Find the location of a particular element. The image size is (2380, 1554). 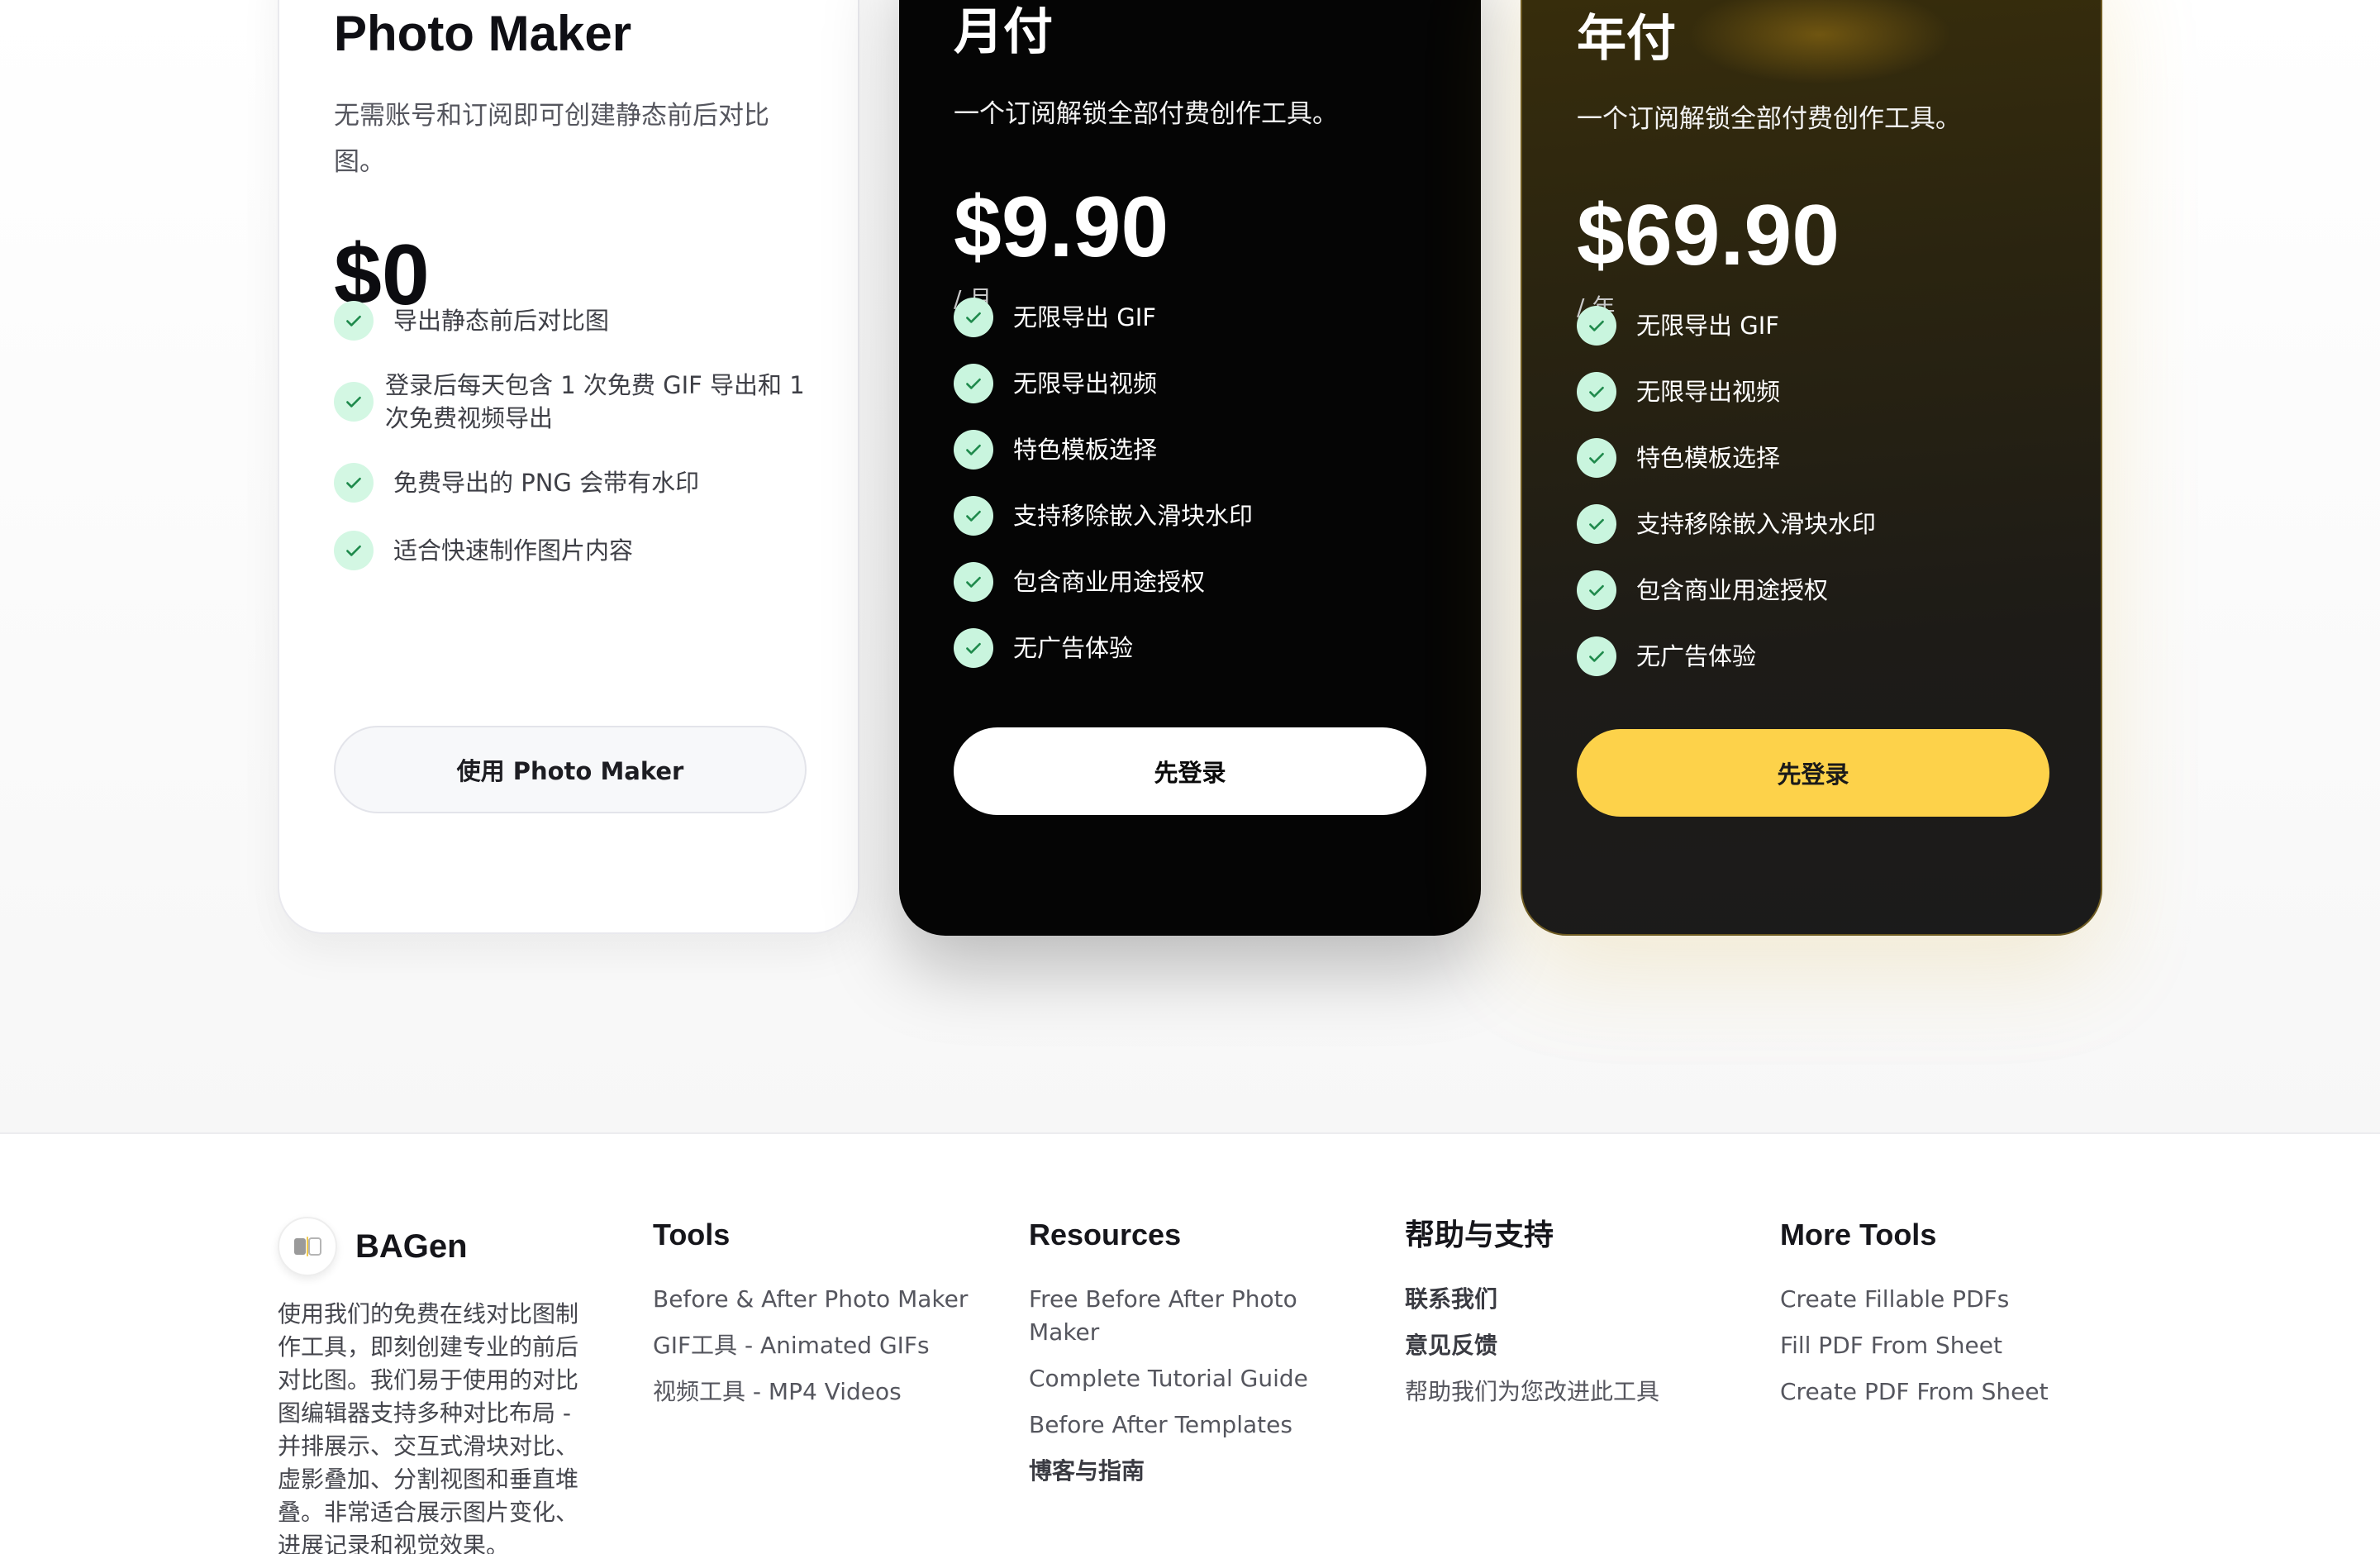

footer-link: Before & After Photo Maker is located at coordinates (810, 1299).